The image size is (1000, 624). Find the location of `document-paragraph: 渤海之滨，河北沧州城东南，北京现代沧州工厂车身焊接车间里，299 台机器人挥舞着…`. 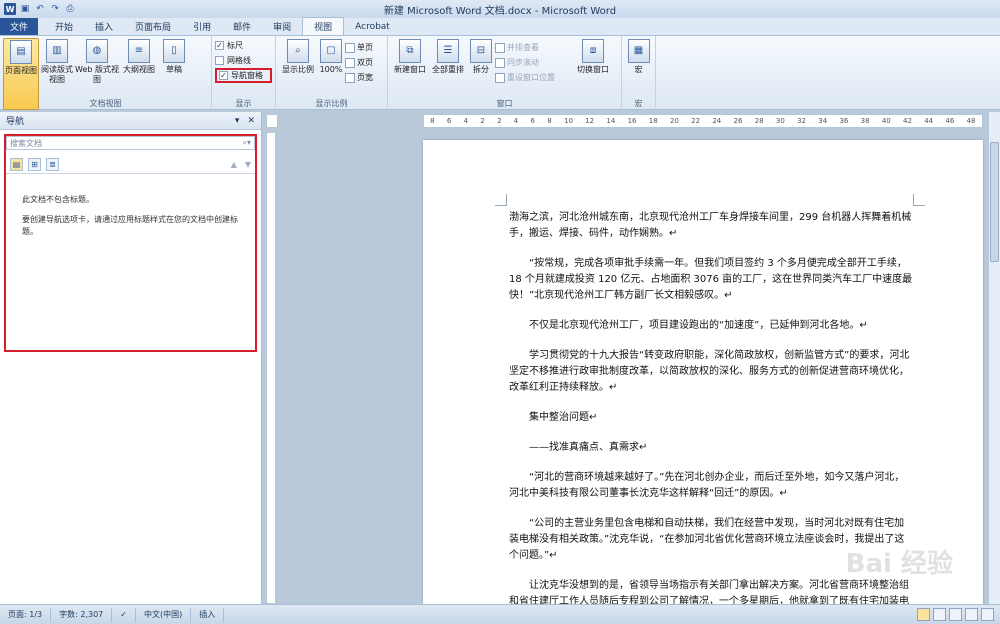

document-paragraph: 渤海之滨，河北沧州城东南，北京现代沧州工厂车身焊接车间里，299 台机器人挥舞着… is located at coordinates (710, 225).